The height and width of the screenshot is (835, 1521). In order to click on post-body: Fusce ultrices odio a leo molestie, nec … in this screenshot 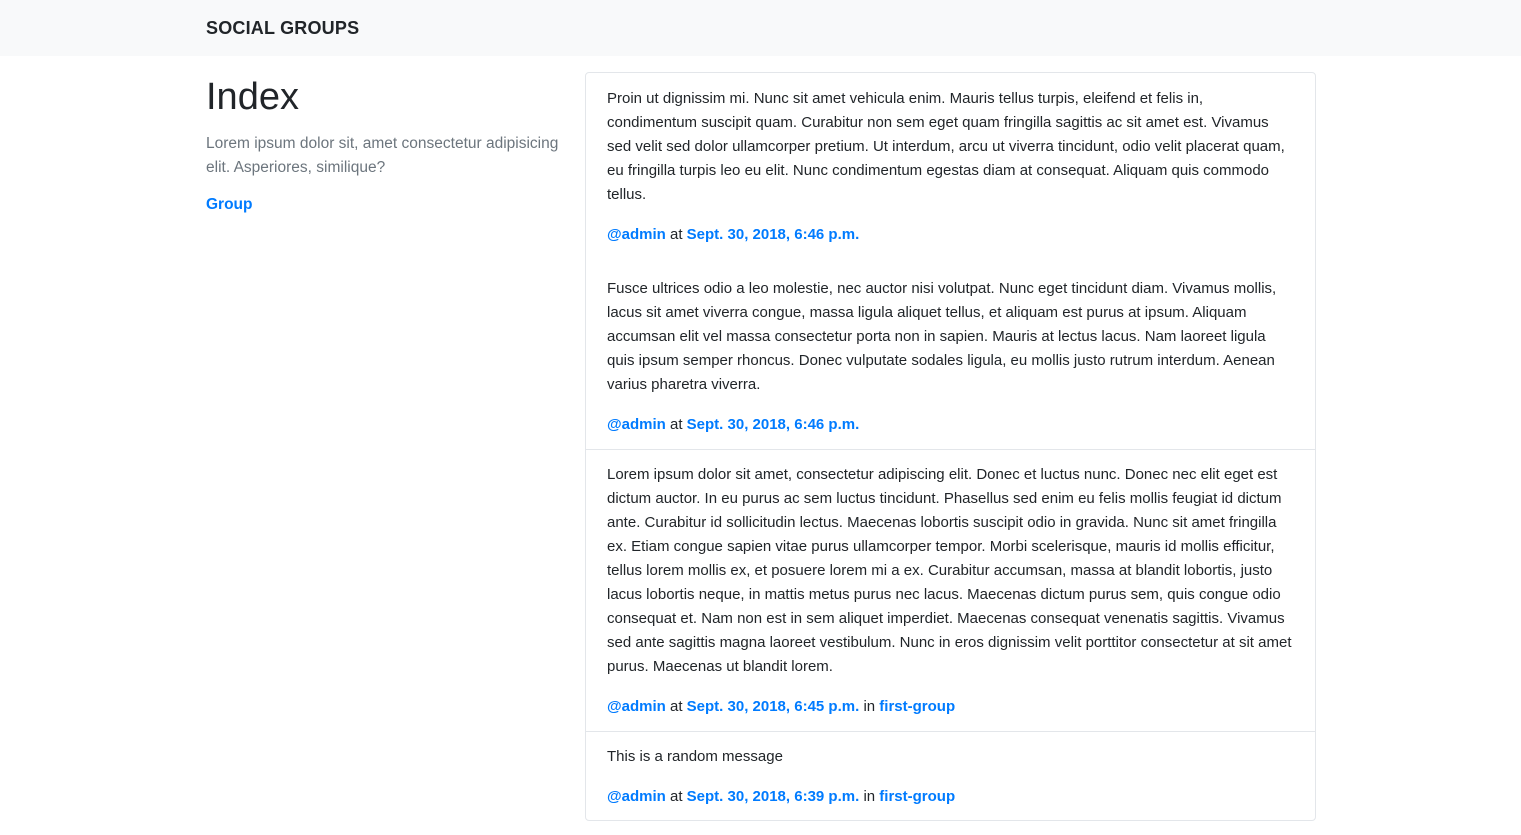, I will do `click(942, 336)`.